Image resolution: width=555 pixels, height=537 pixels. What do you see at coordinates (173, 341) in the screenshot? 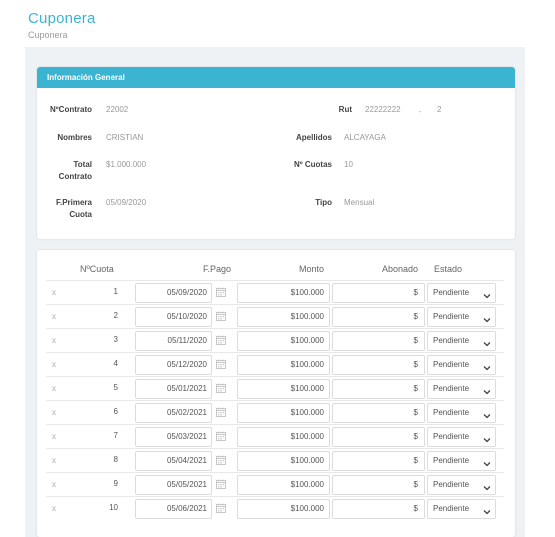
I see `fecha-pago-input: 05/11/2020` at bounding box center [173, 341].